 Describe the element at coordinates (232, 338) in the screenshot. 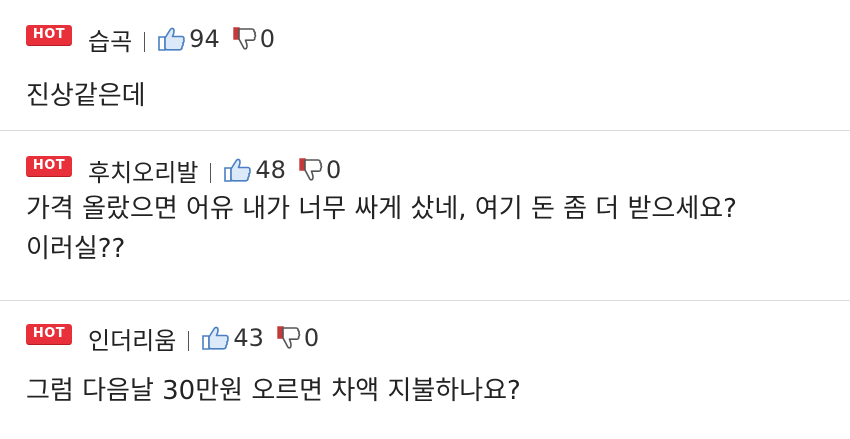

I see `like-button: 43` at that location.